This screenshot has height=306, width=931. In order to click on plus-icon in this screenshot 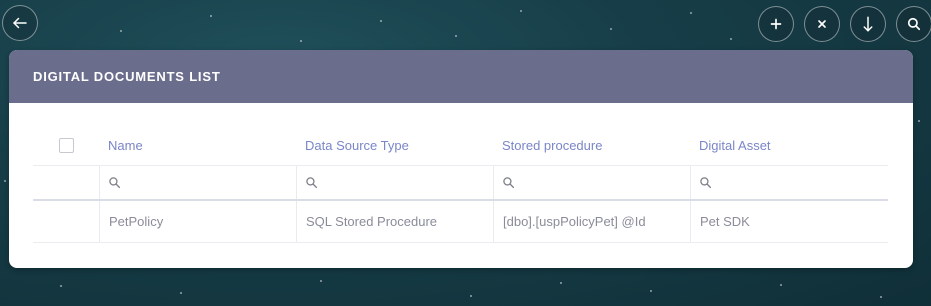, I will do `click(776, 24)`.